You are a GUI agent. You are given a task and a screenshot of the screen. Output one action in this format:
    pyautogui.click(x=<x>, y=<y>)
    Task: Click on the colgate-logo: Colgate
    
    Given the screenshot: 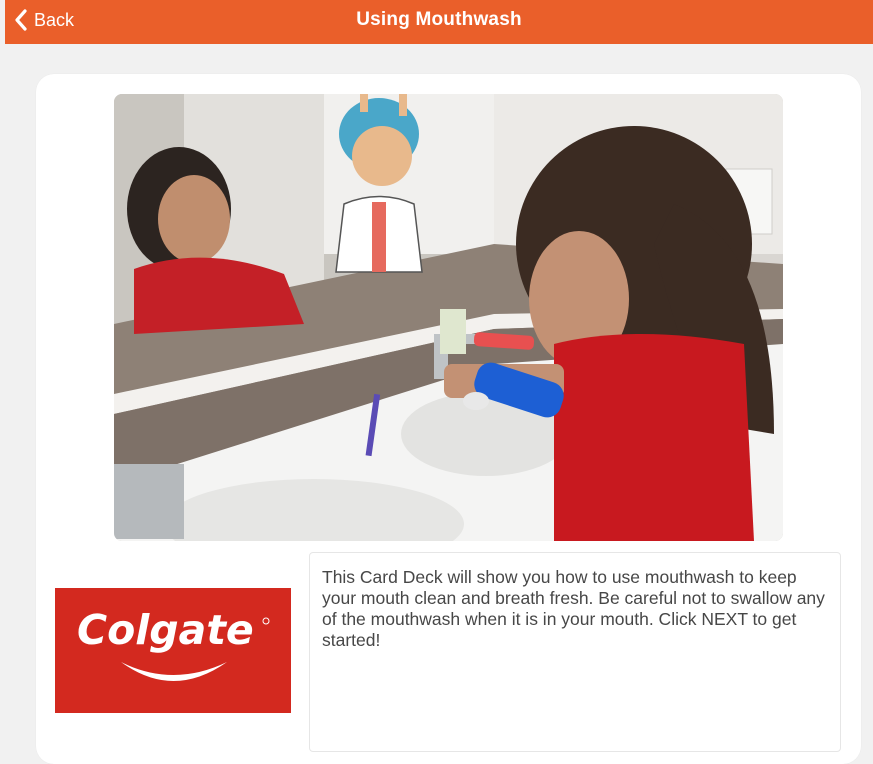 What is the action you would take?
    pyautogui.click(x=173, y=650)
    